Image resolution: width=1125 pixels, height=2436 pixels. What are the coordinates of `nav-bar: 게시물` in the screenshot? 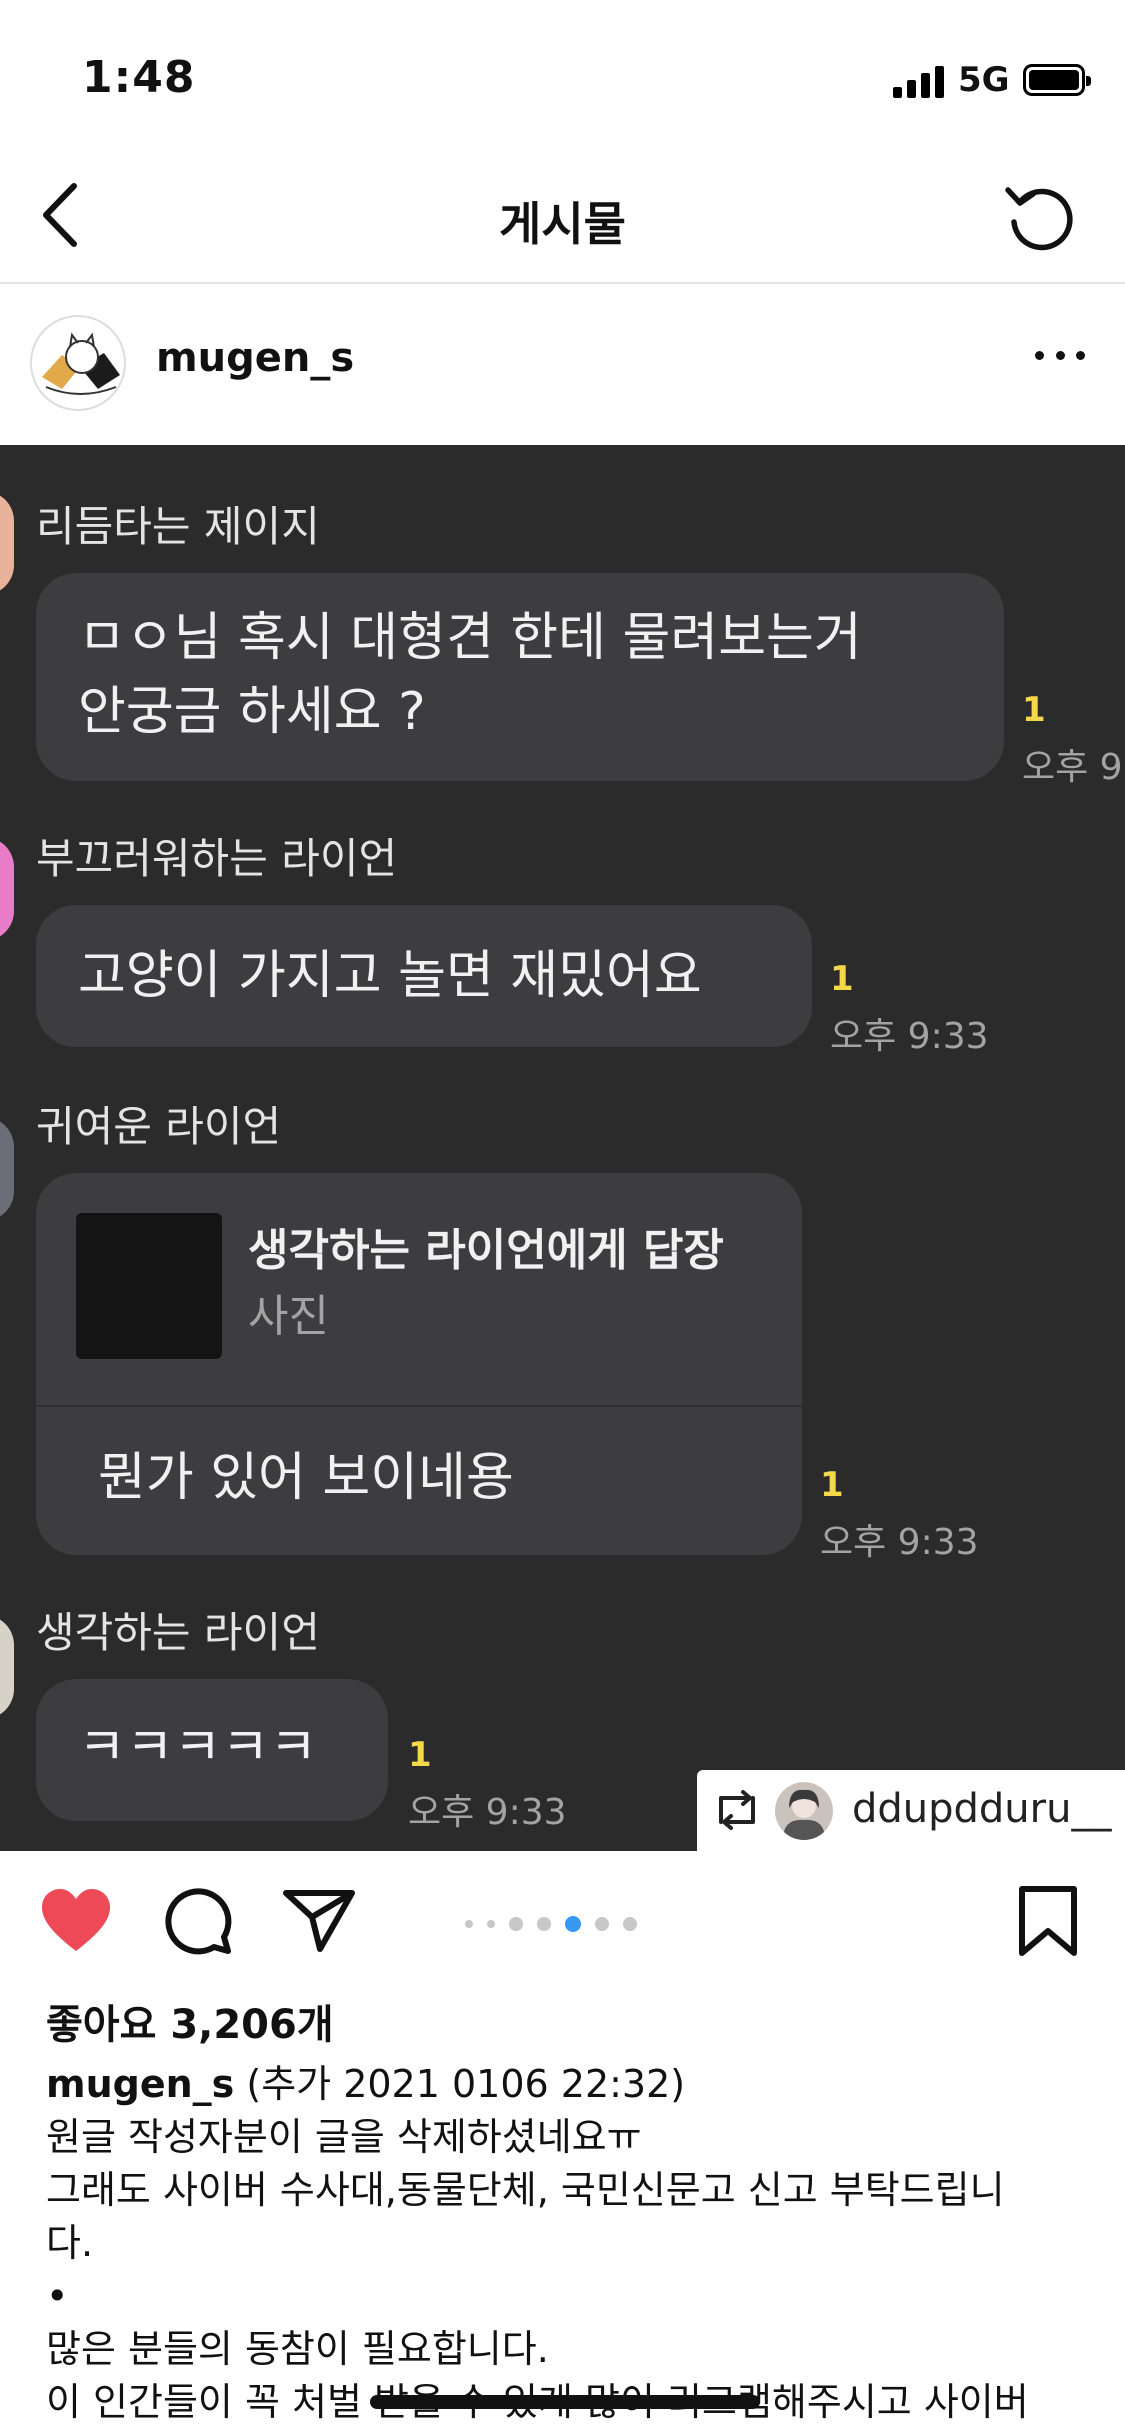 It's located at (562, 217).